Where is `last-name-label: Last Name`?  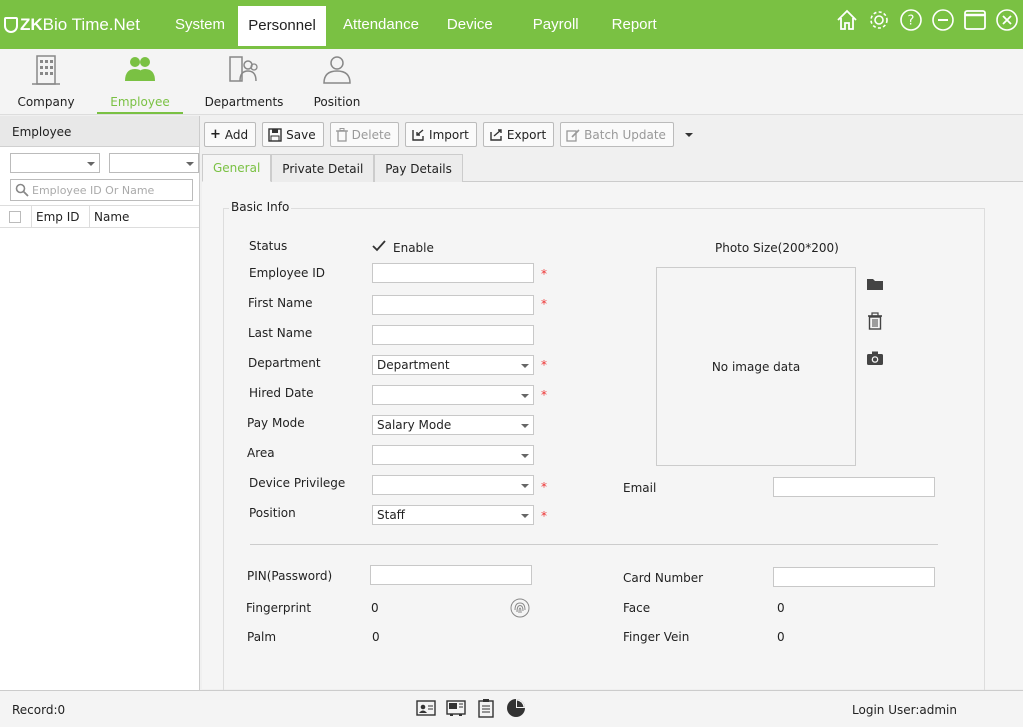 last-name-label: Last Name is located at coordinates (280, 333).